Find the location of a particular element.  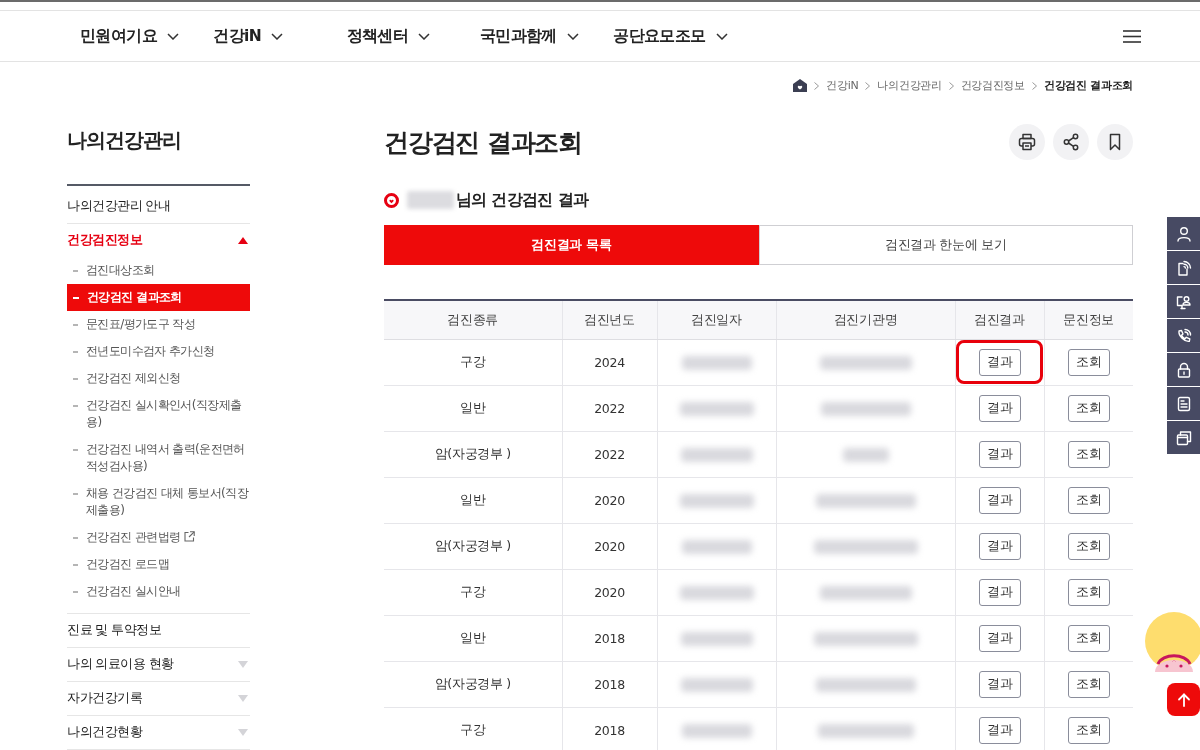

sidebar-sublink: 건강검진 내역서 출력(운전면허적성검사용) is located at coordinates (158, 458).